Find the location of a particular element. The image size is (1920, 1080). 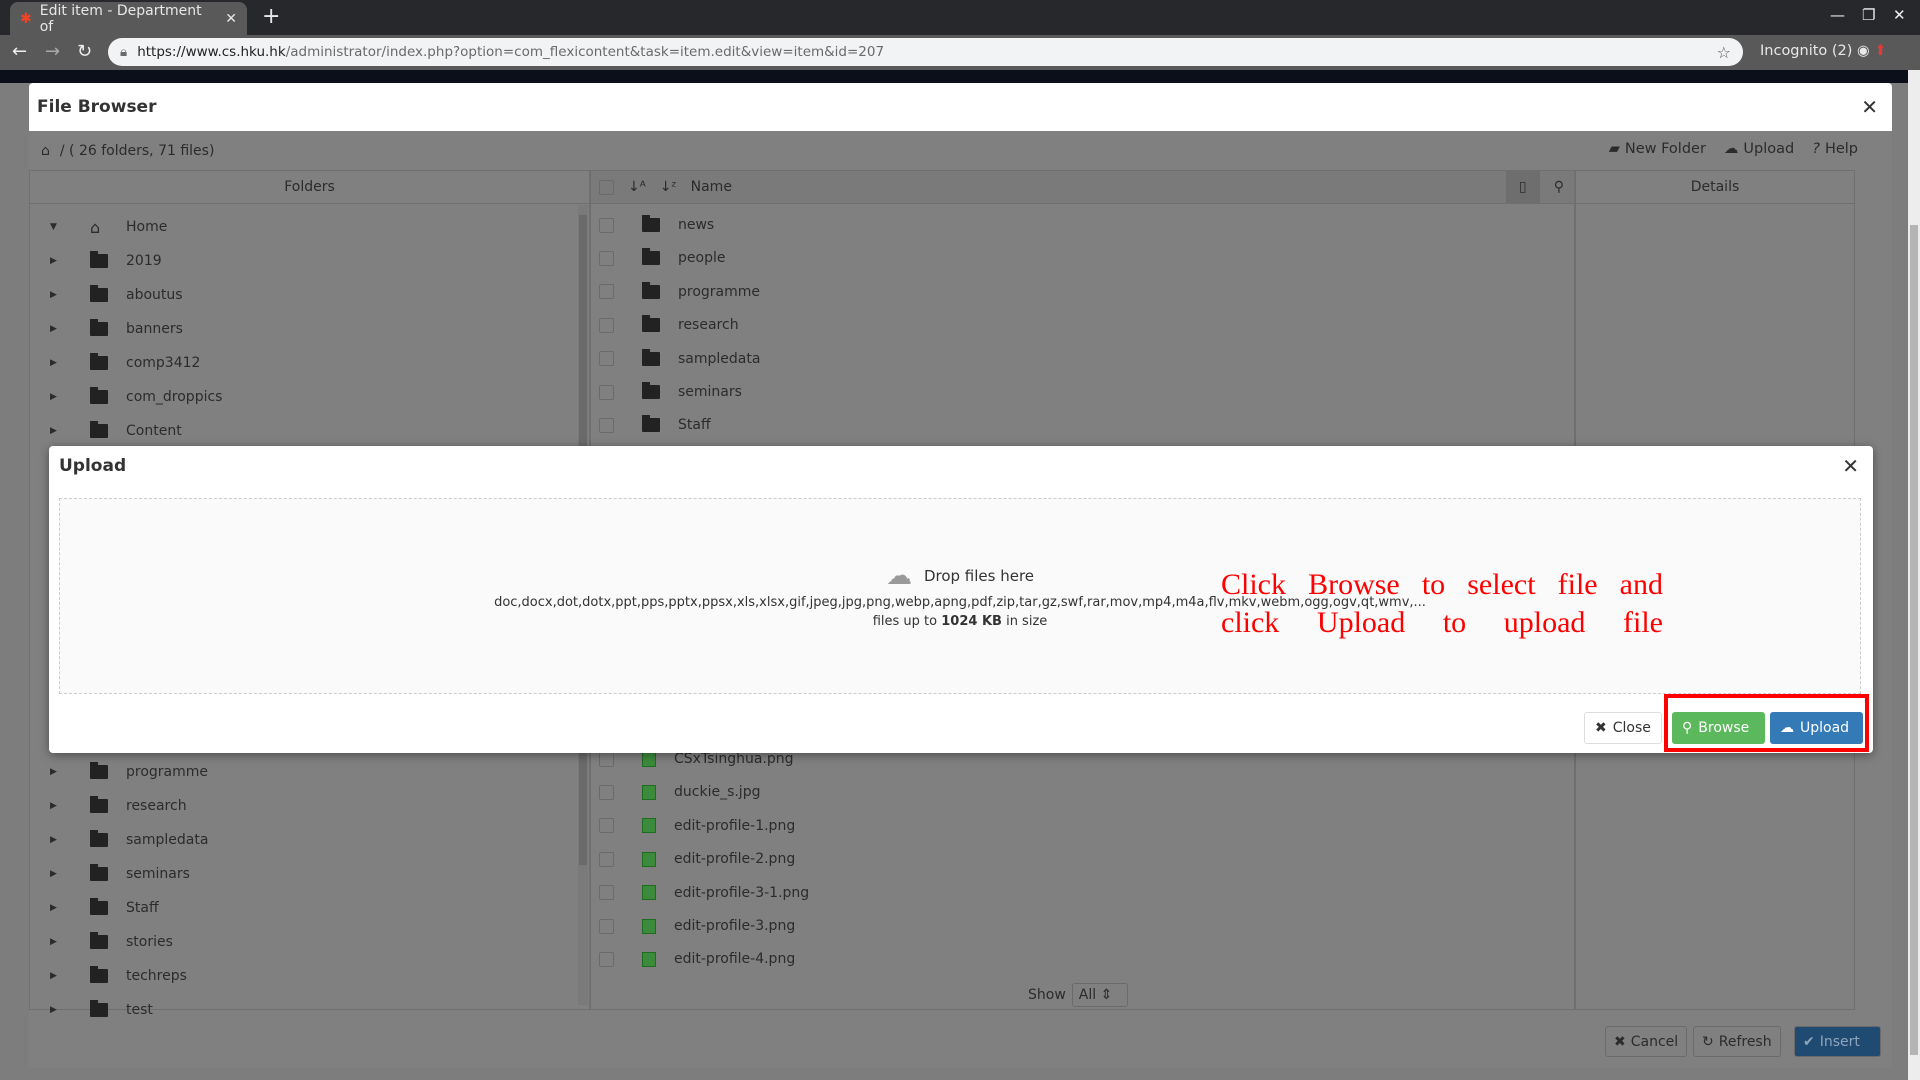

folder-tree-item: ▶ banners is located at coordinates (116, 329).